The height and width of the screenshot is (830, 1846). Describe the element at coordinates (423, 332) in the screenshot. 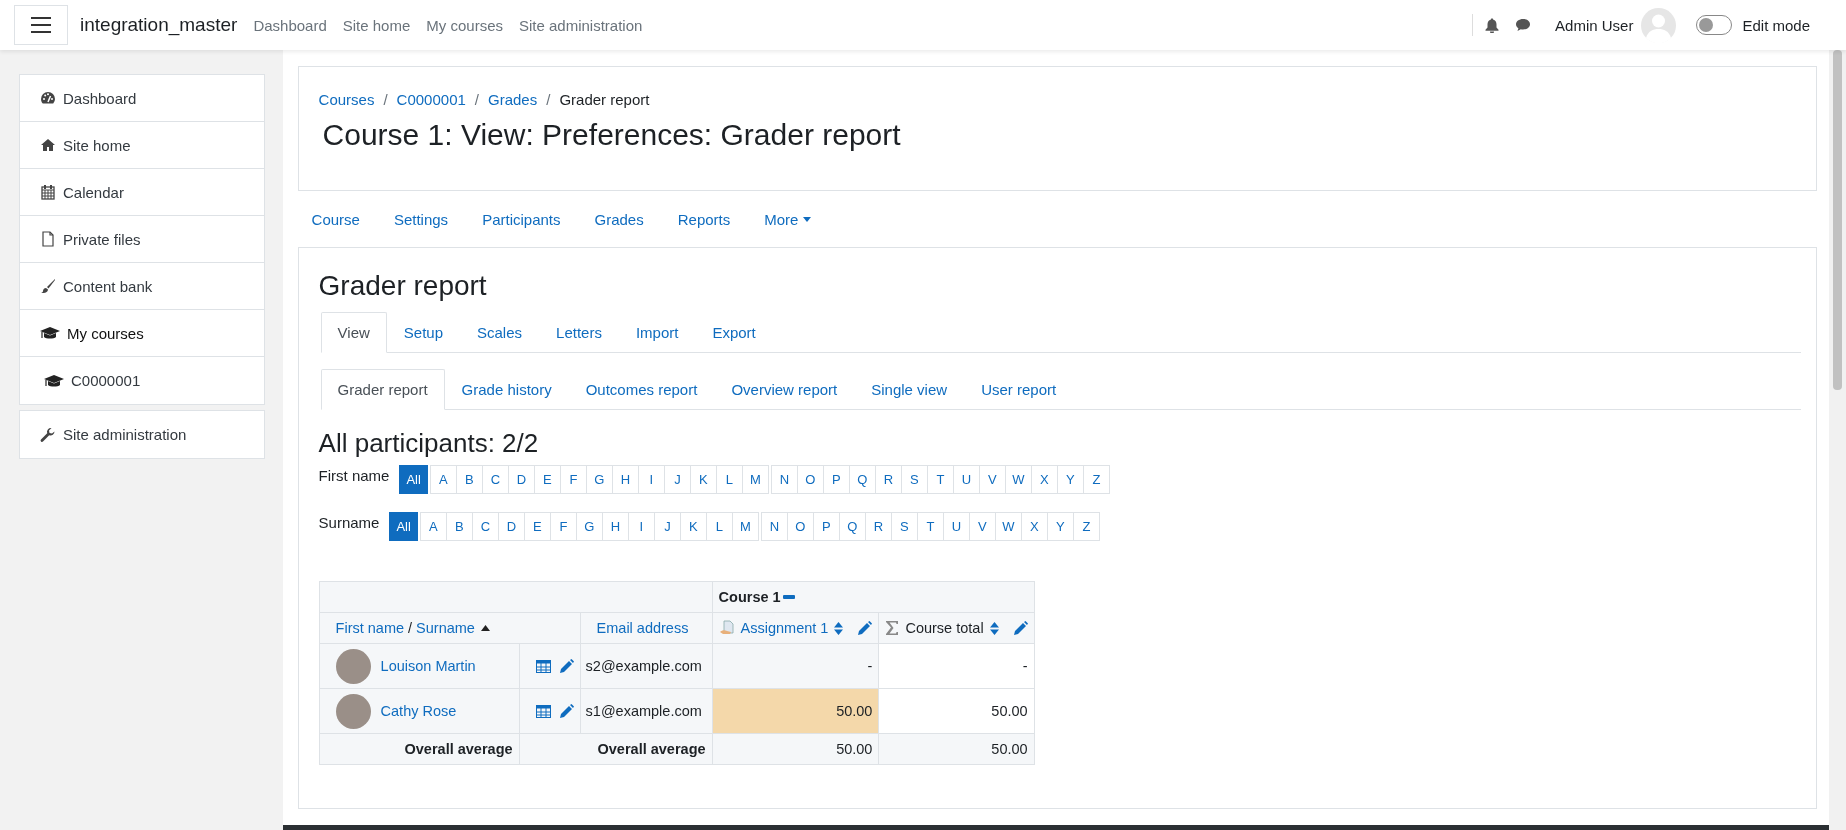

I see `tab: Setup` at that location.